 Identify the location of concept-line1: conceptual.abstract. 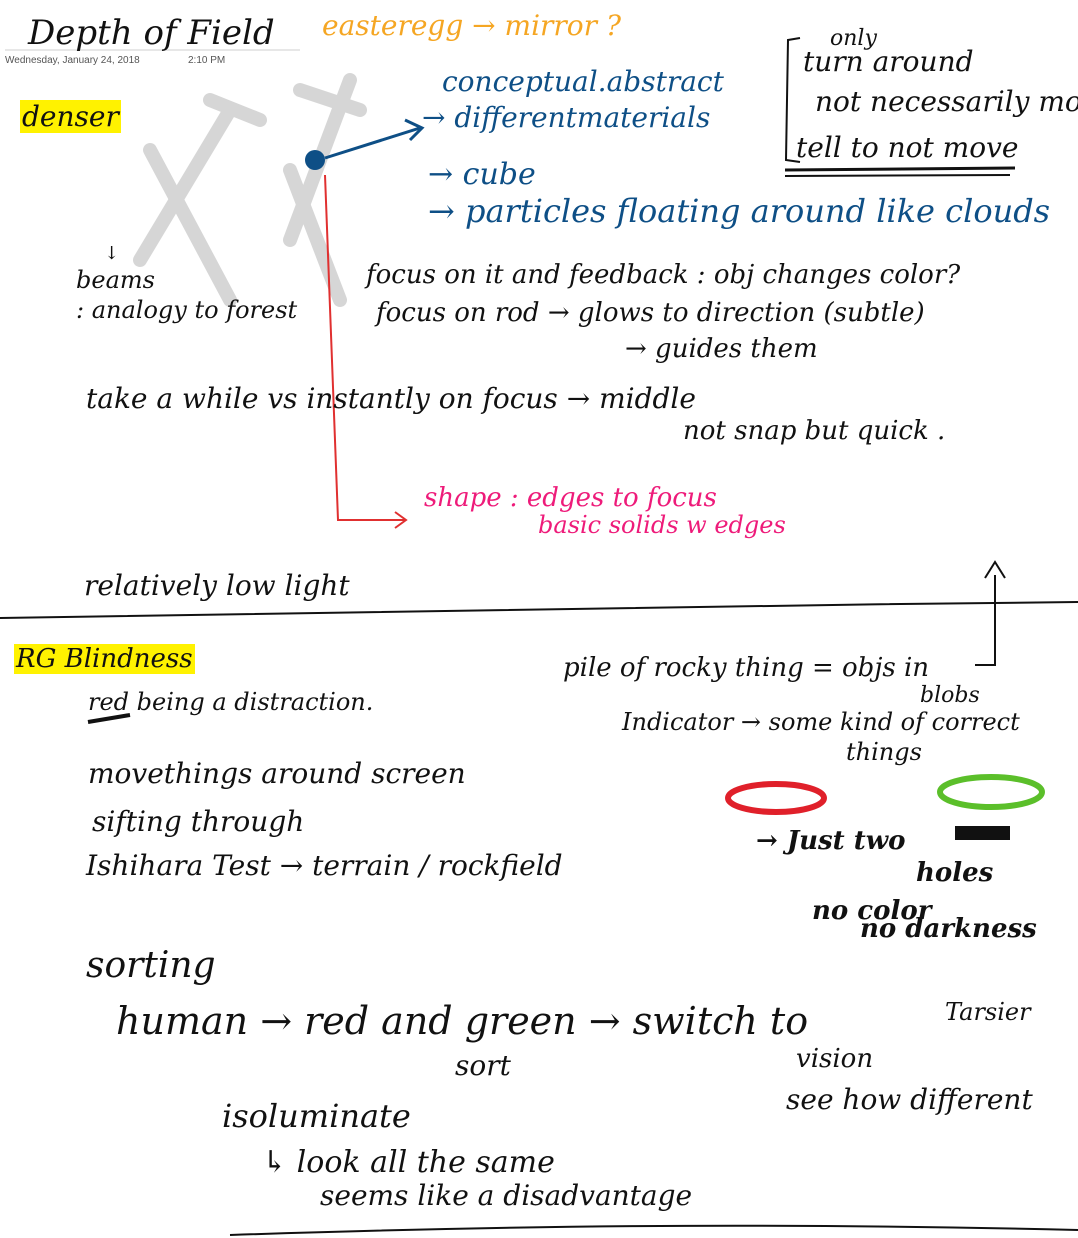
(583, 81).